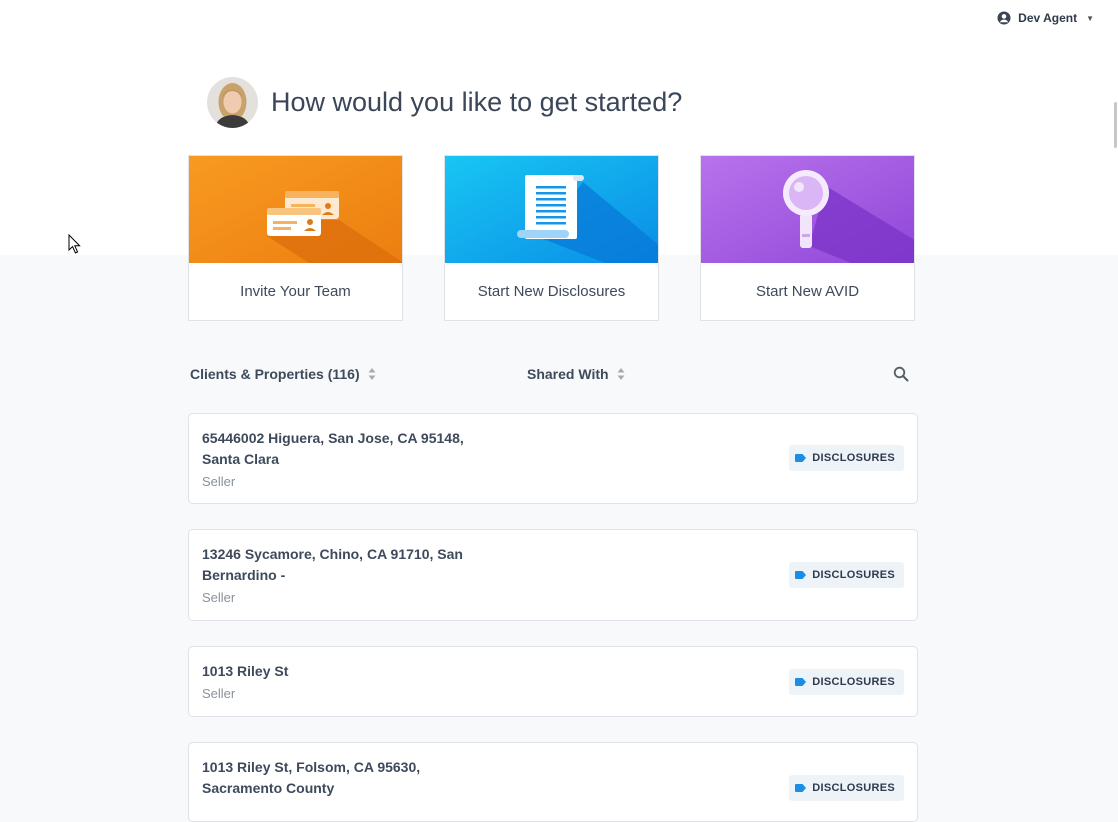  What do you see at coordinates (352, 682) in the screenshot?
I see `property-address: 1013 Riley St Seller` at bounding box center [352, 682].